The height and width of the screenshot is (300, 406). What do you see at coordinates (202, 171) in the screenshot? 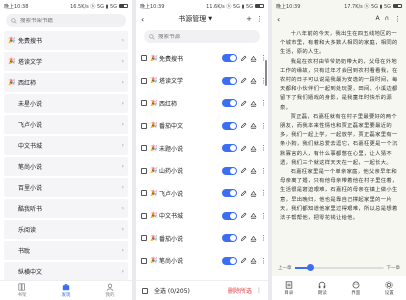
I see `source-row: 🎉 山药小说 ⋮` at bounding box center [202, 171].